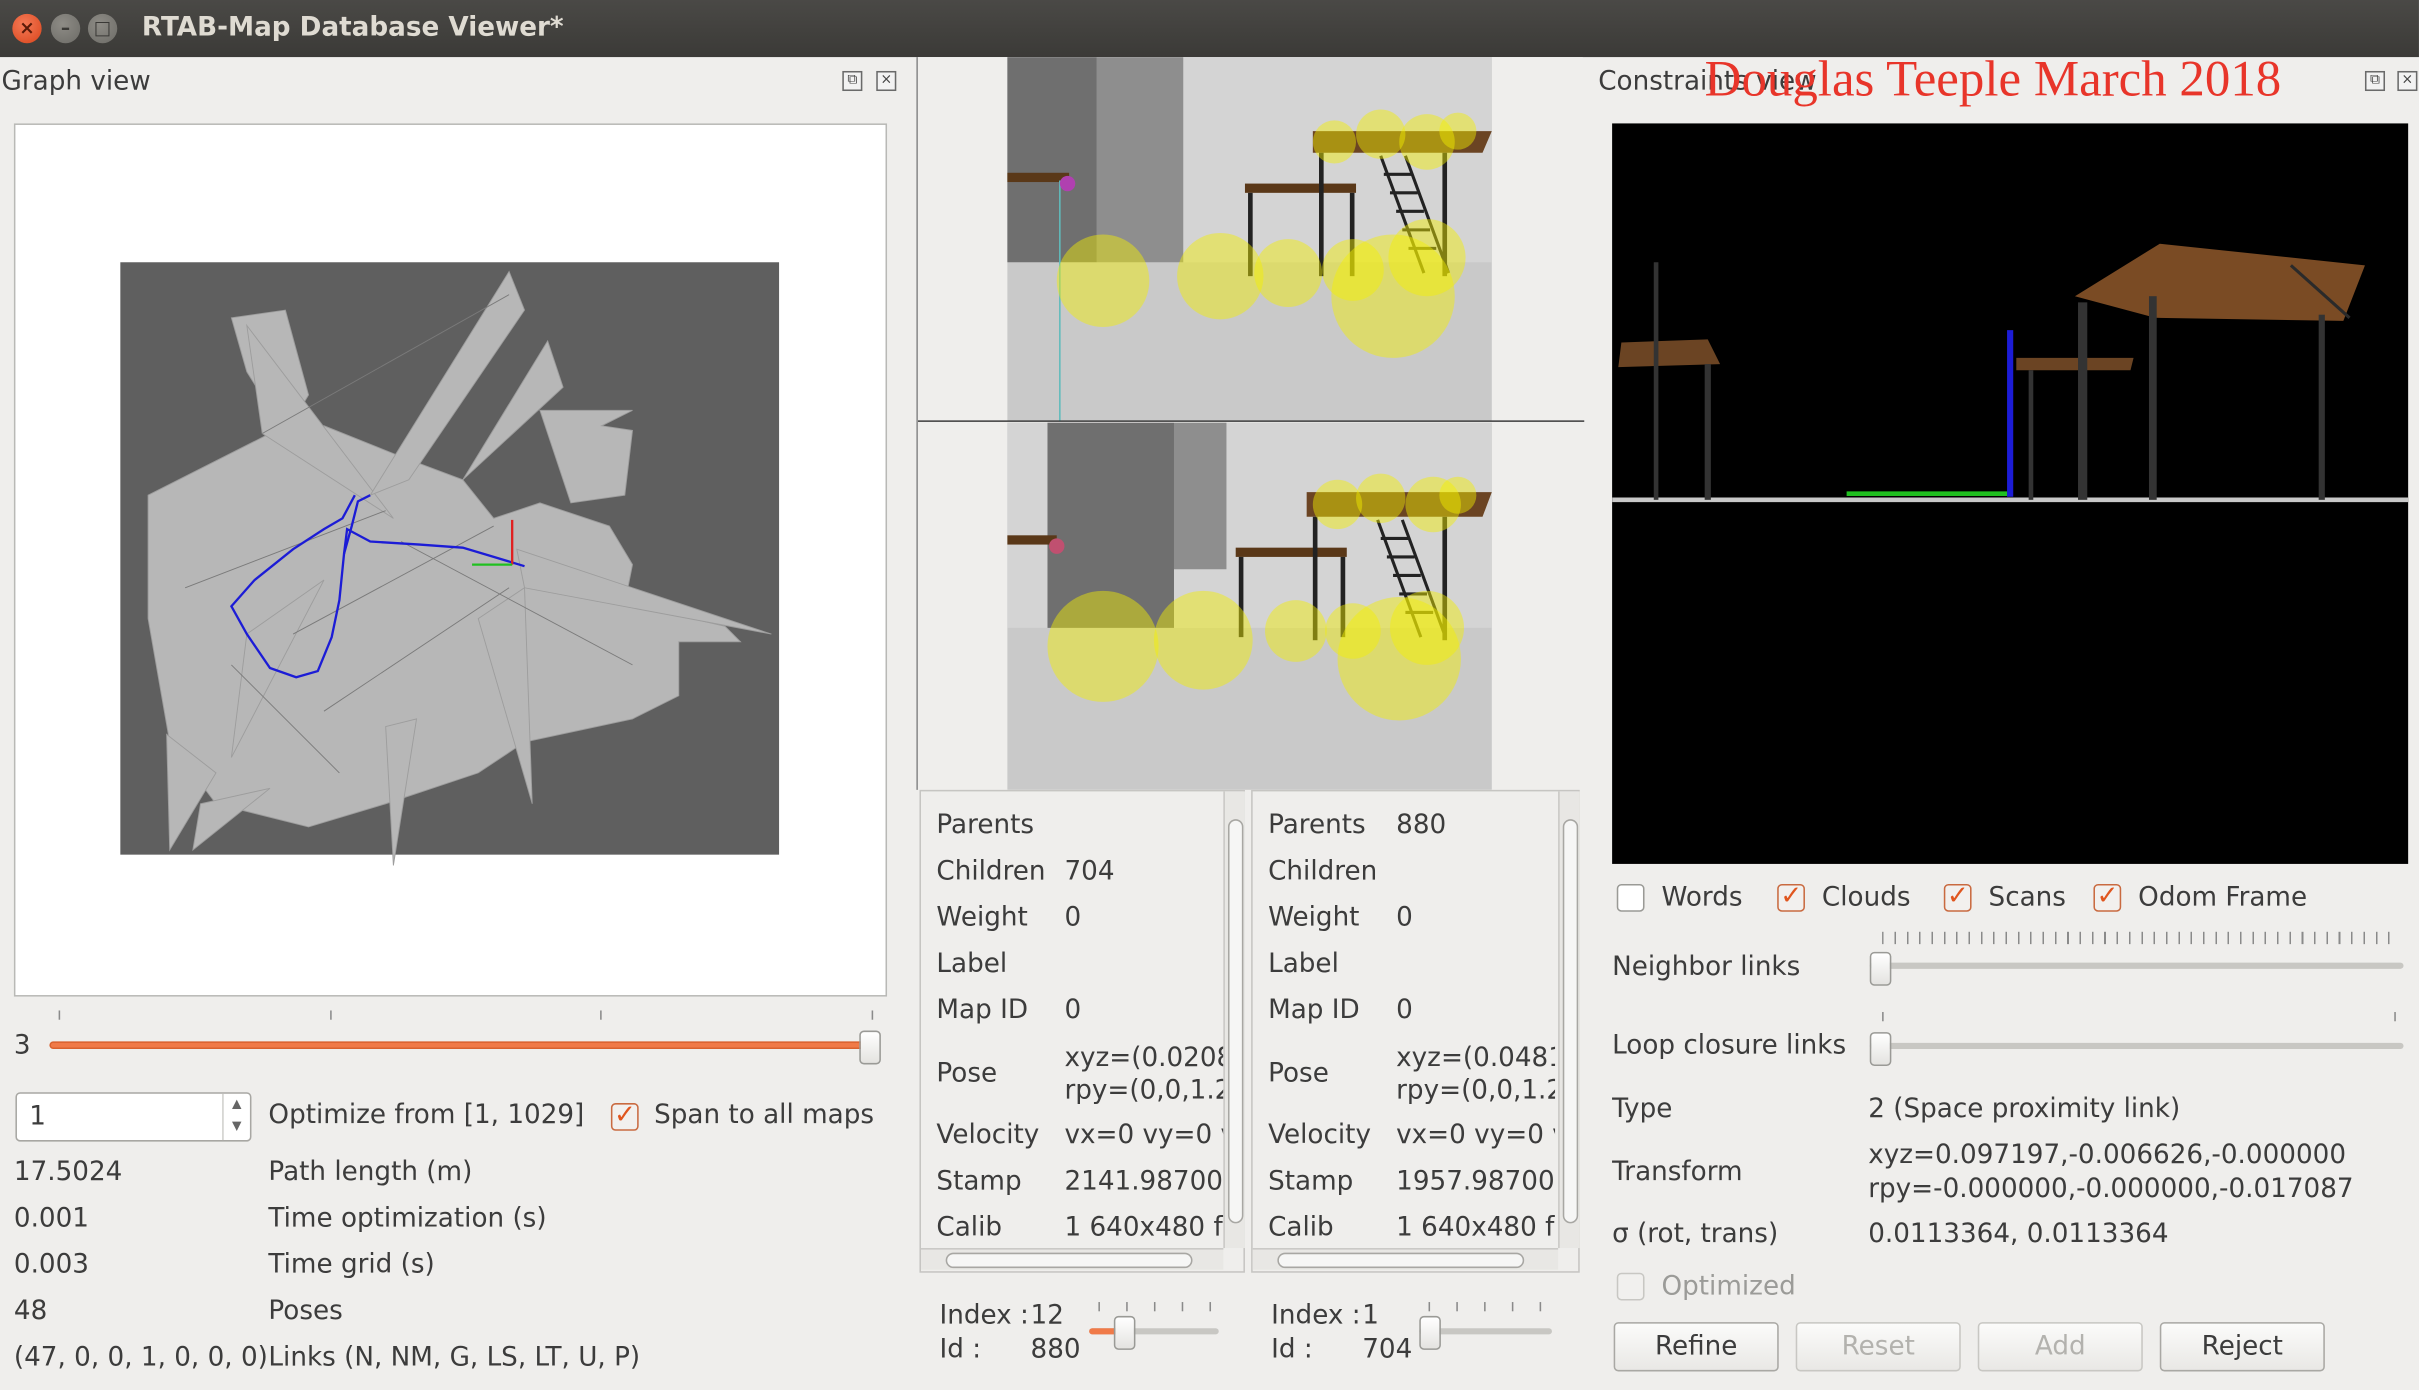  I want to click on optimized-checkbox, so click(1630, 1286).